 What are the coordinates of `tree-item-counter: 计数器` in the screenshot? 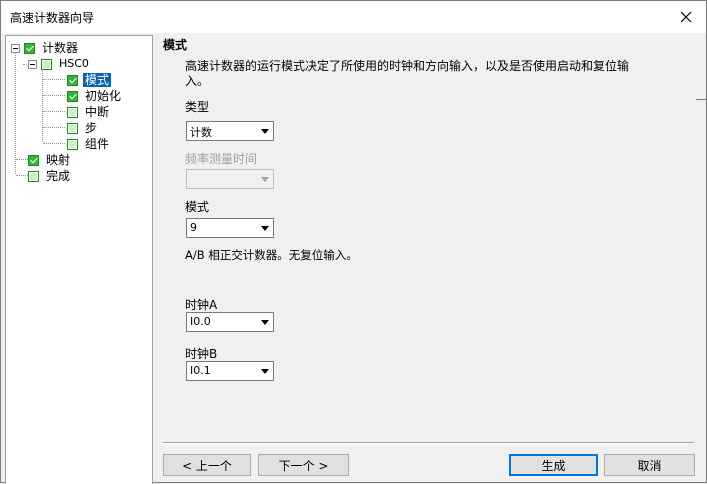 It's located at (45, 48).